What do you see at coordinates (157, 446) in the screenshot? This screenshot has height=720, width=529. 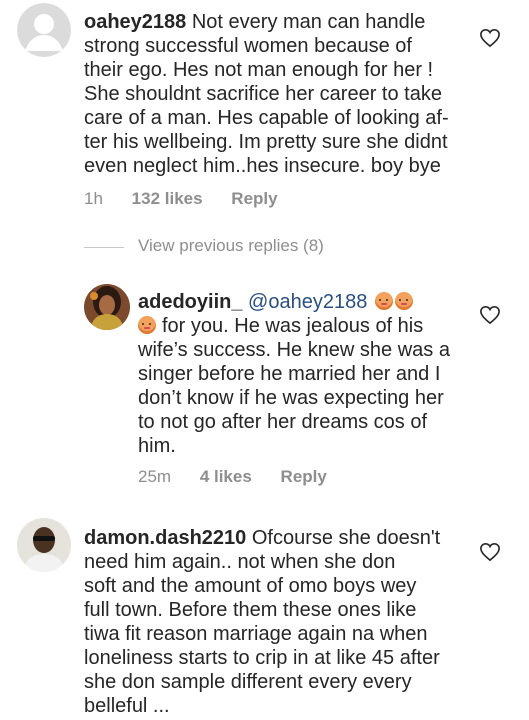 I see `comment-line: him.` at bounding box center [157, 446].